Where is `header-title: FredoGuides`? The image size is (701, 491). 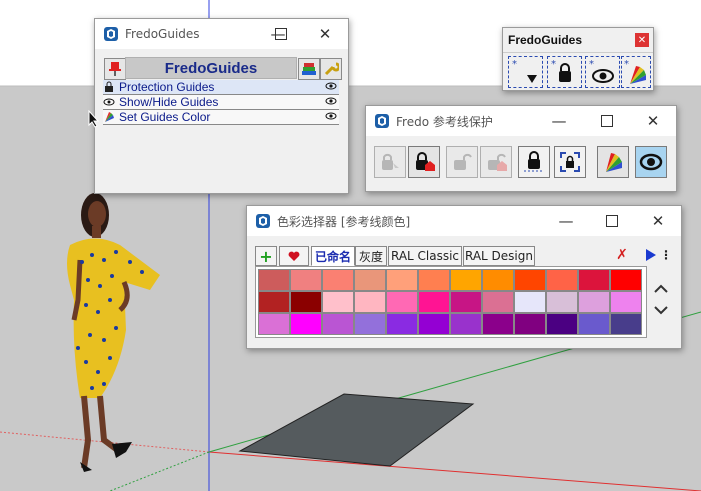
header-title: FredoGuides is located at coordinates (211, 68).